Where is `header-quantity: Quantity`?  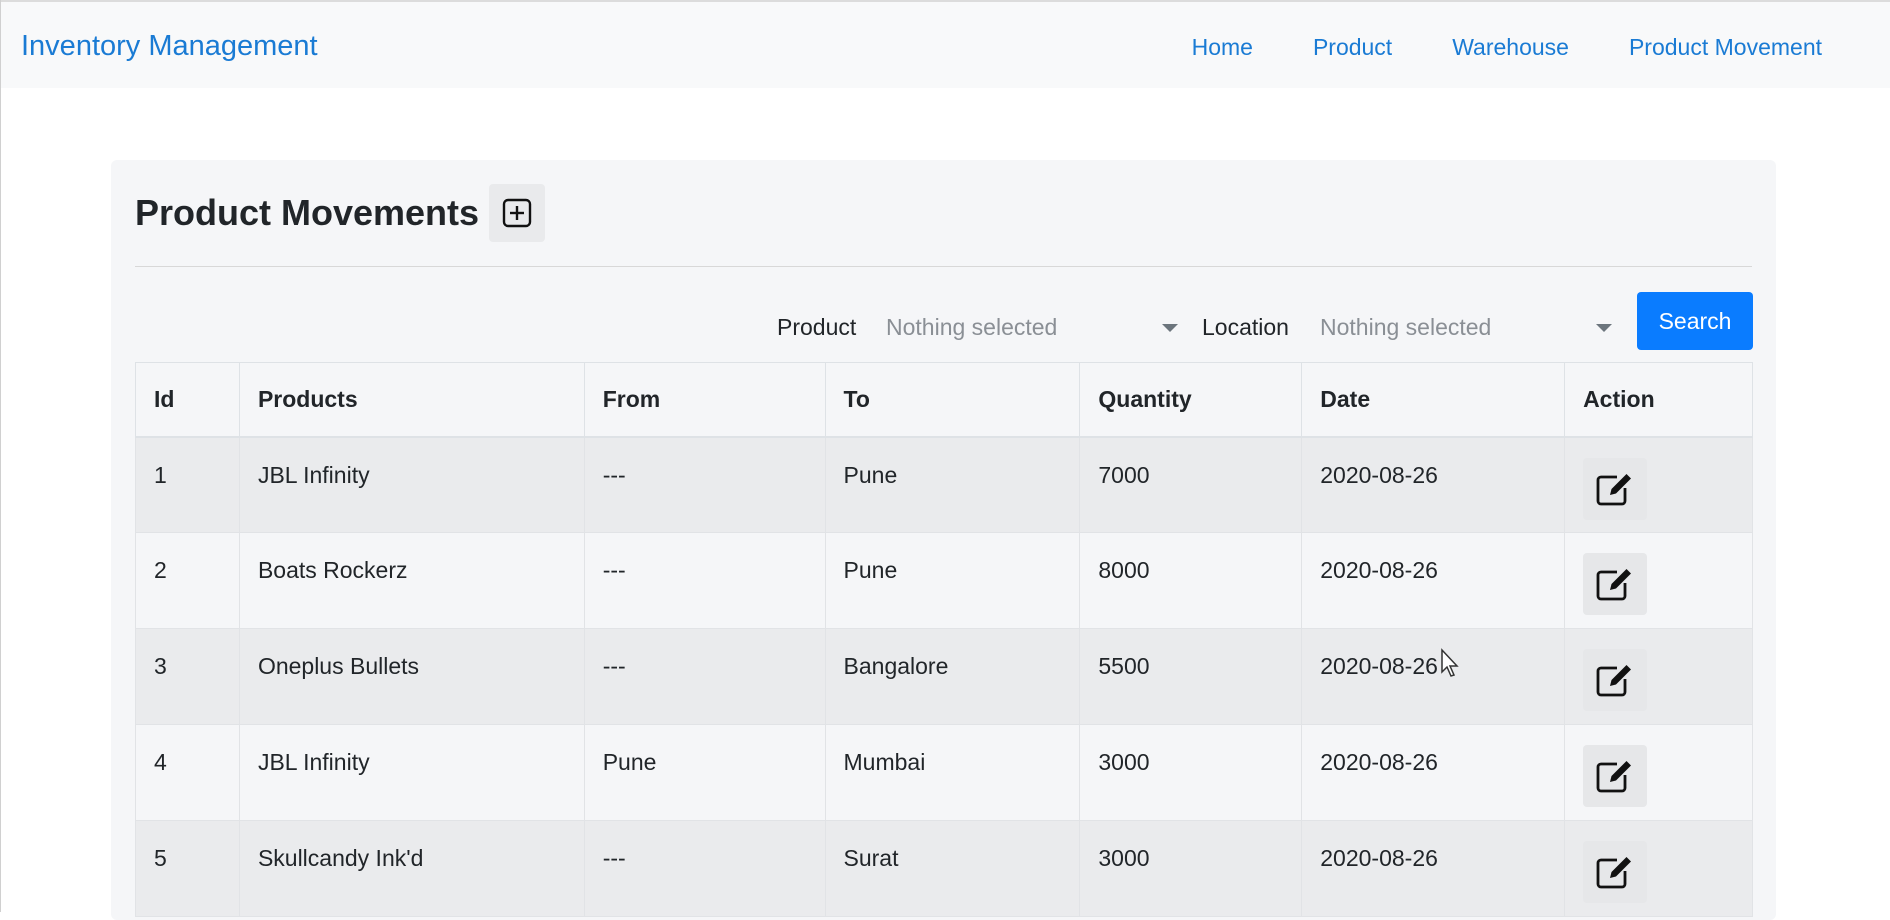 header-quantity: Quantity is located at coordinates (1191, 400).